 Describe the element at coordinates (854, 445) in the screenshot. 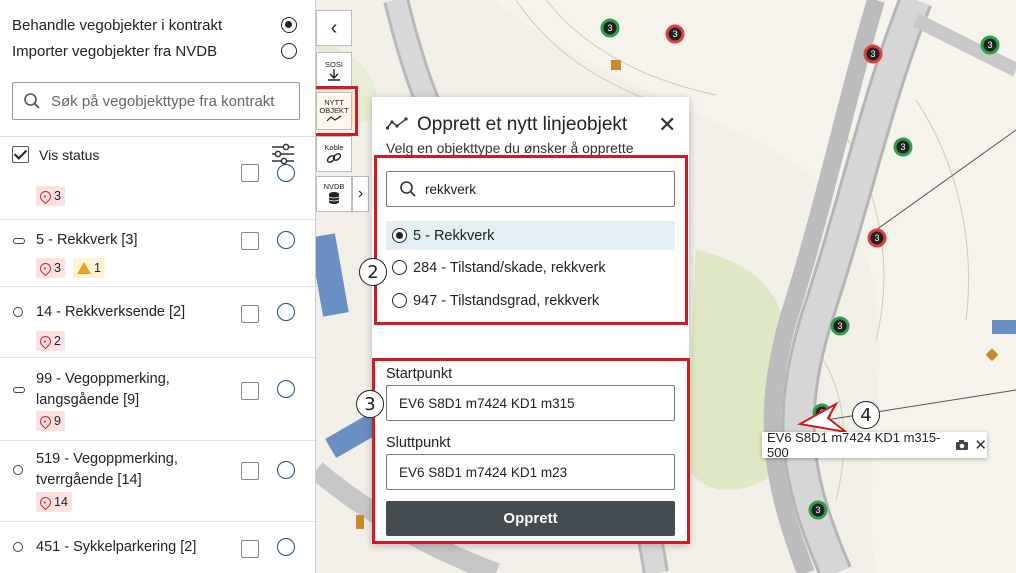

I see `tooltip-text: EV6 S8D1 m7424 KD1 m315-500` at that location.